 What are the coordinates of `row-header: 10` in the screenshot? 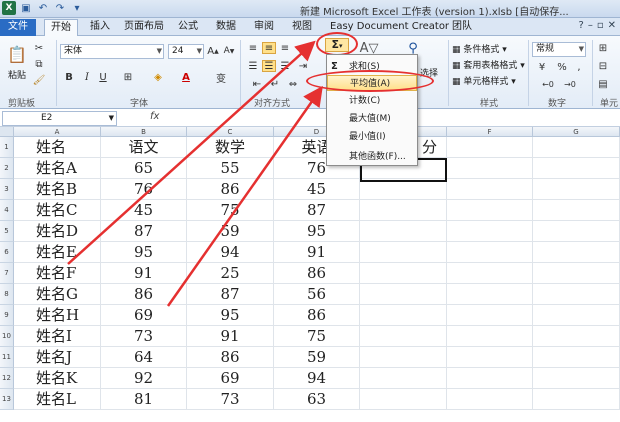 It's located at (7, 336).